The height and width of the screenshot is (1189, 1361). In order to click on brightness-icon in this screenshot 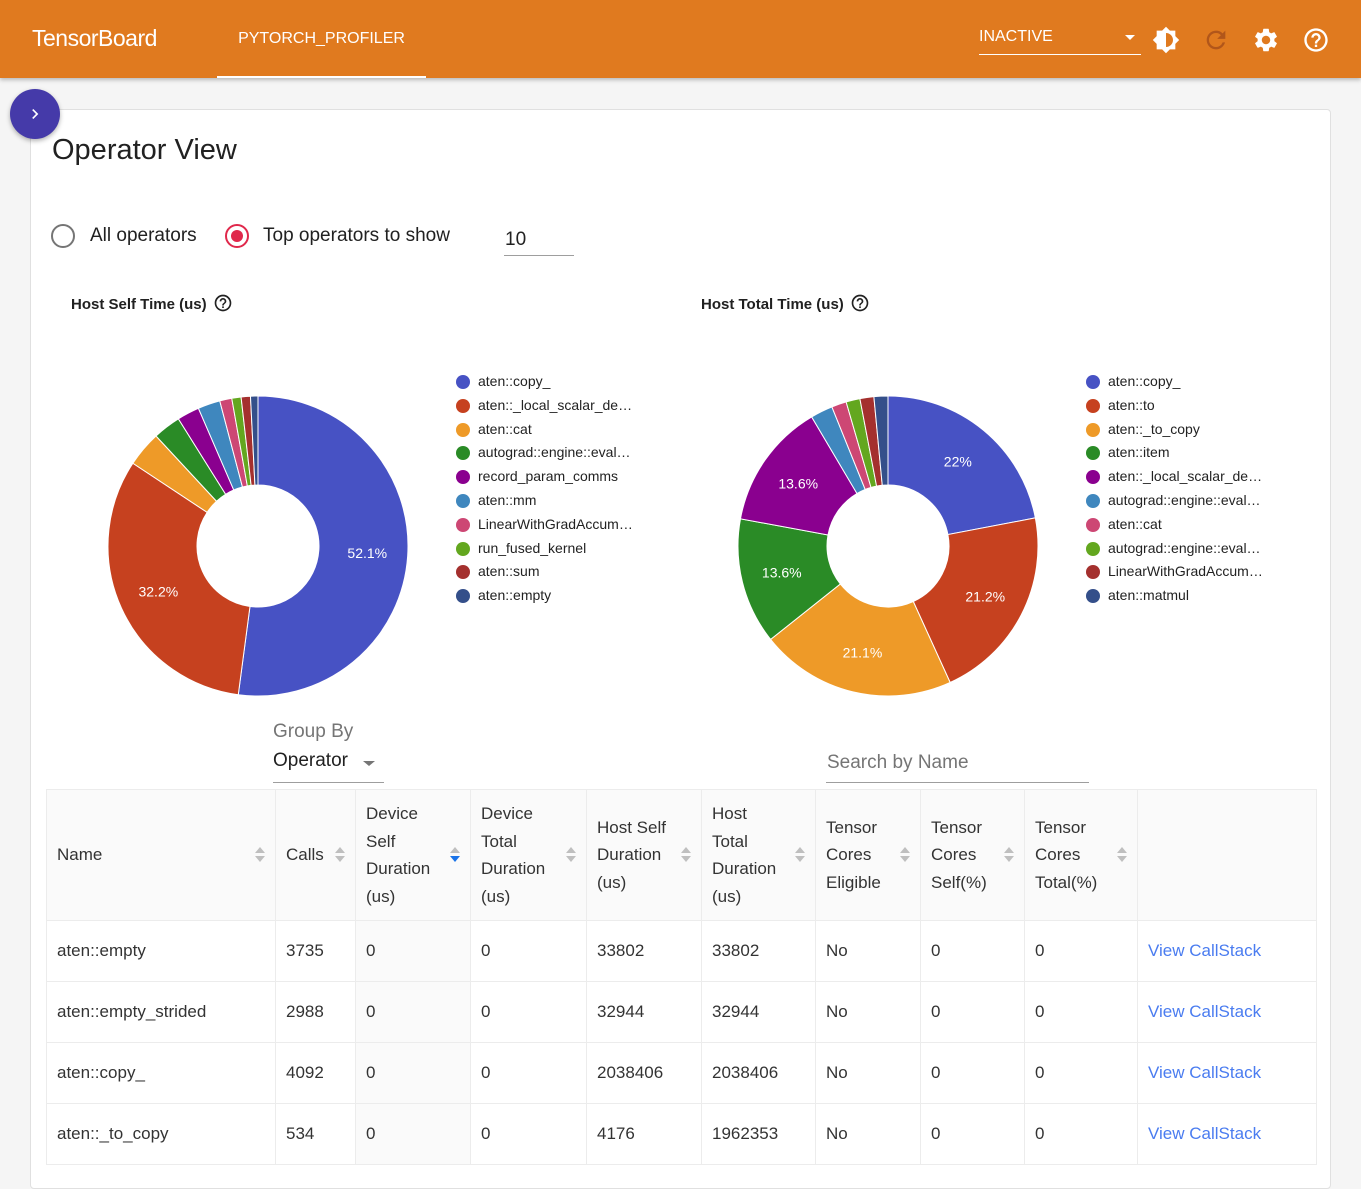, I will do `click(1166, 40)`.